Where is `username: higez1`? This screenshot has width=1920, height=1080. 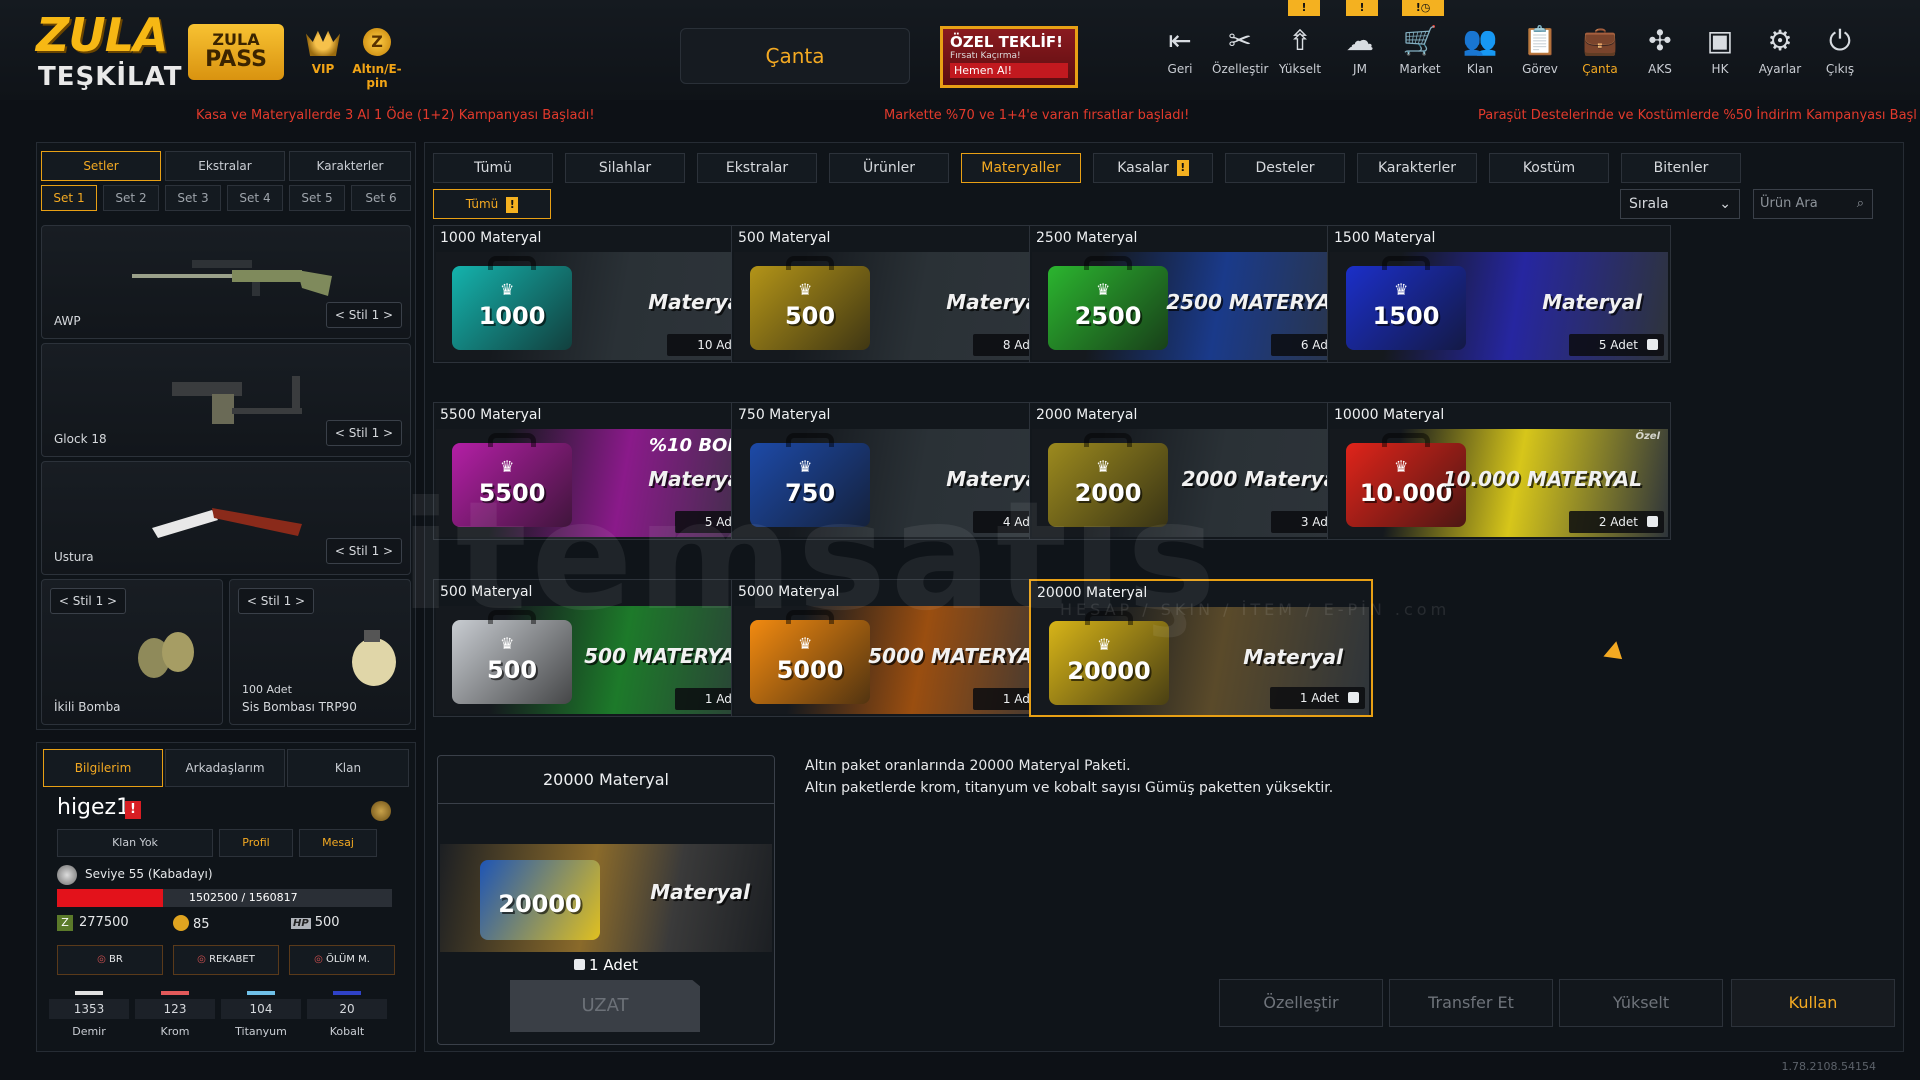
username: higez1 is located at coordinates (94, 807).